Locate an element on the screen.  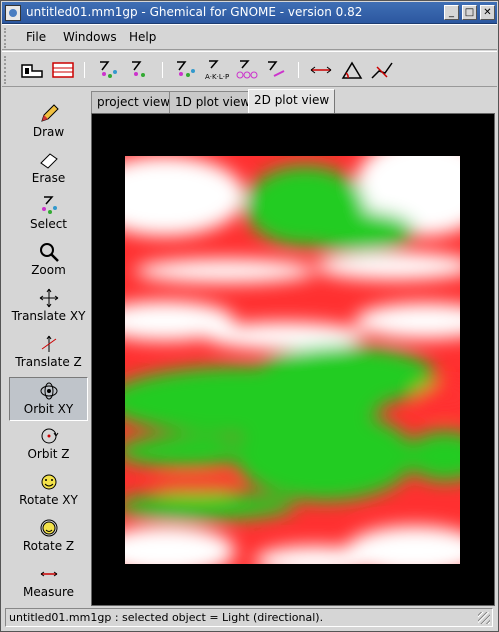
tool-label: Orbit XY is located at coordinates (48, 409).